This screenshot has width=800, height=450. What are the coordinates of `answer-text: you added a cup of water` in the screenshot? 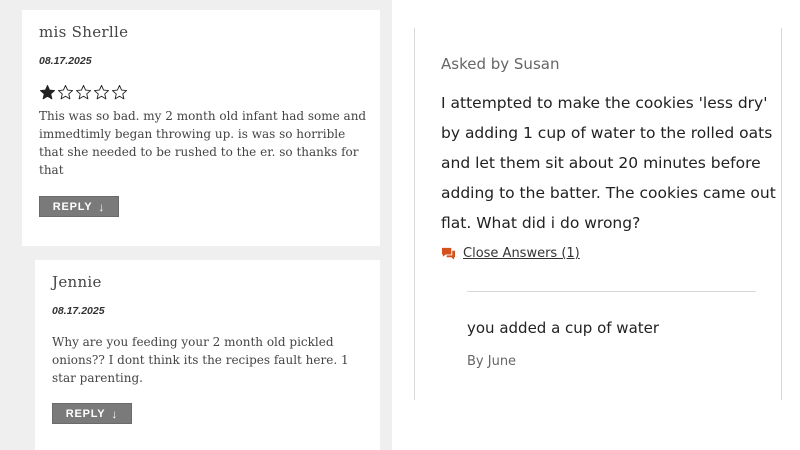 It's located at (563, 328).